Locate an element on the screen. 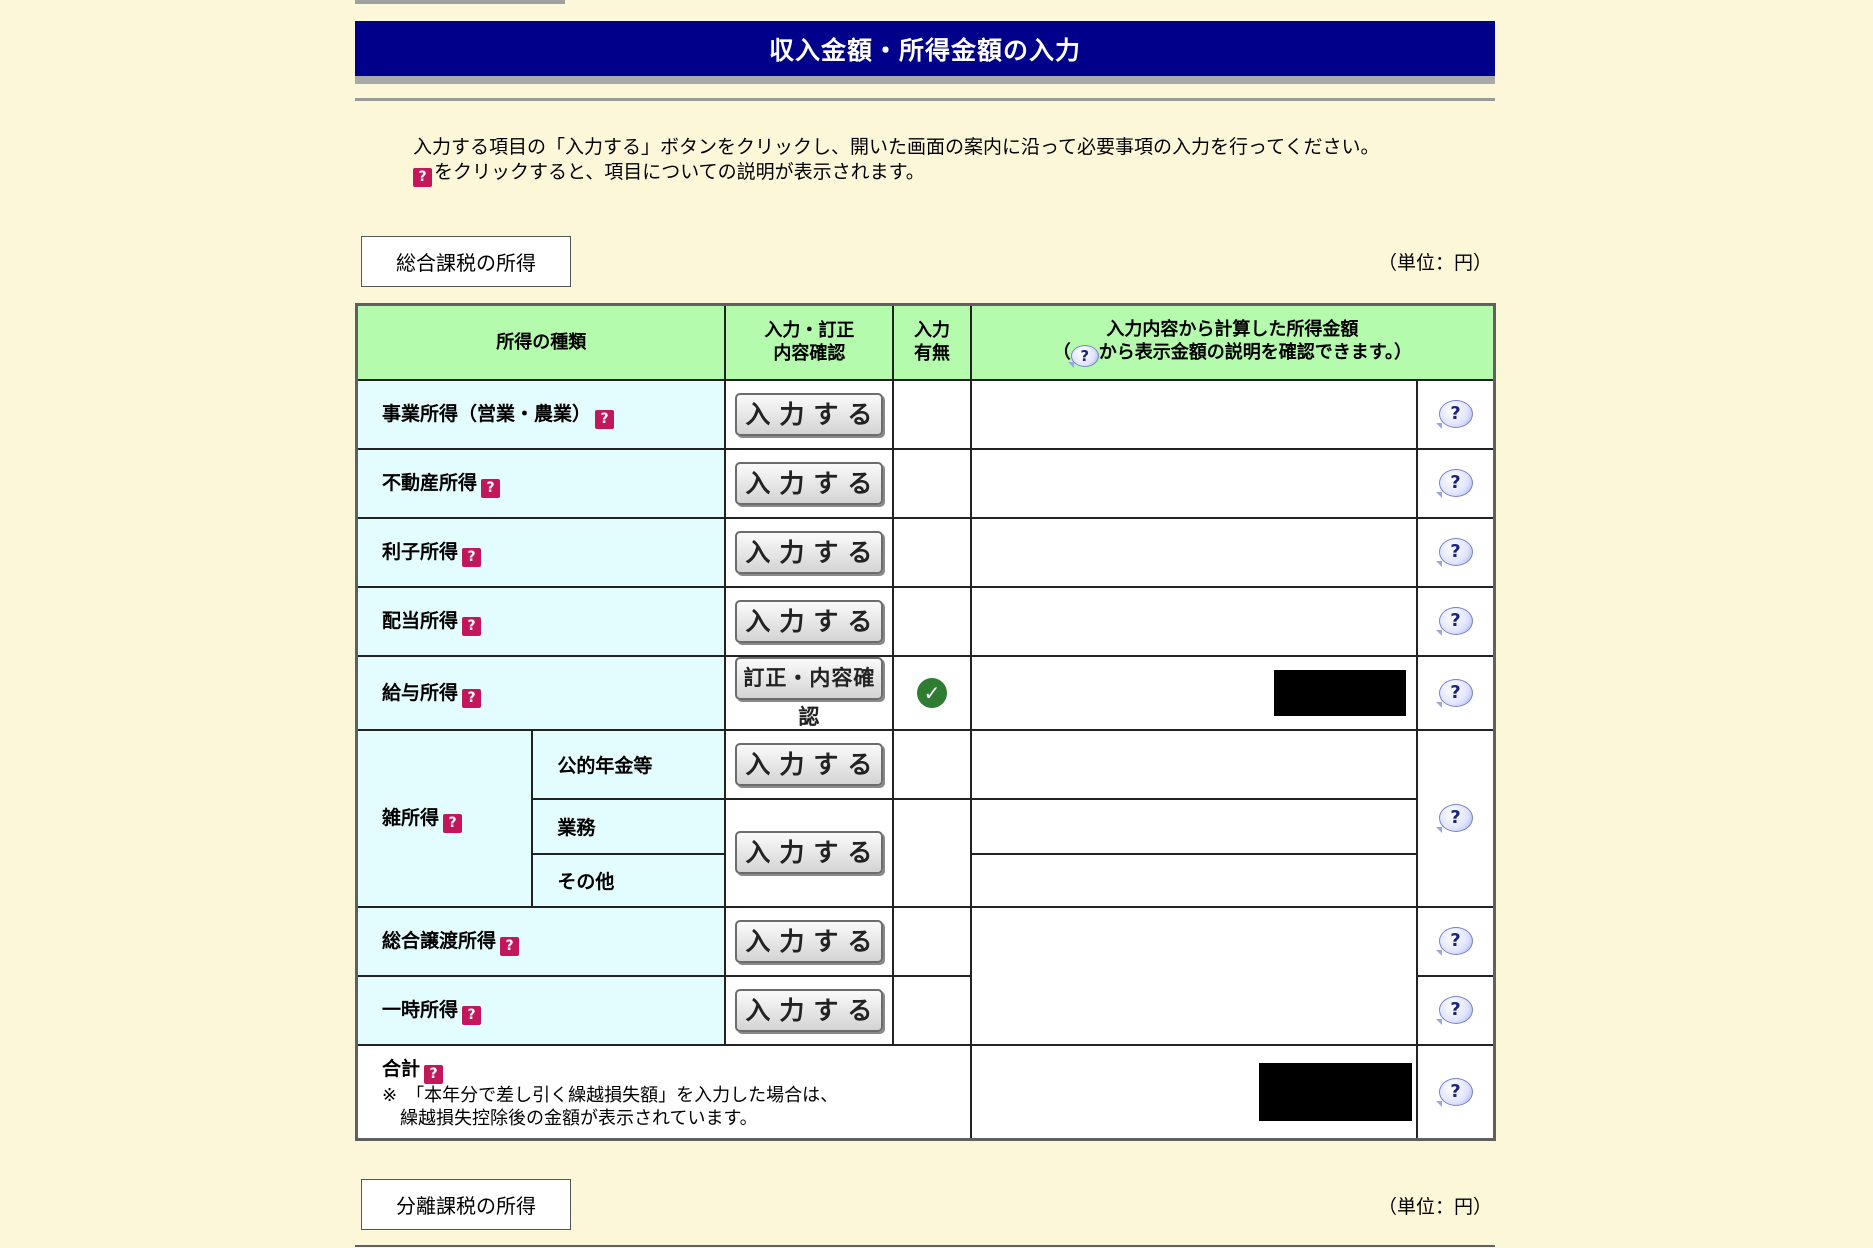 Image resolution: width=1873 pixels, height=1248 pixels. status-cell-ichiji is located at coordinates (932, 1010).